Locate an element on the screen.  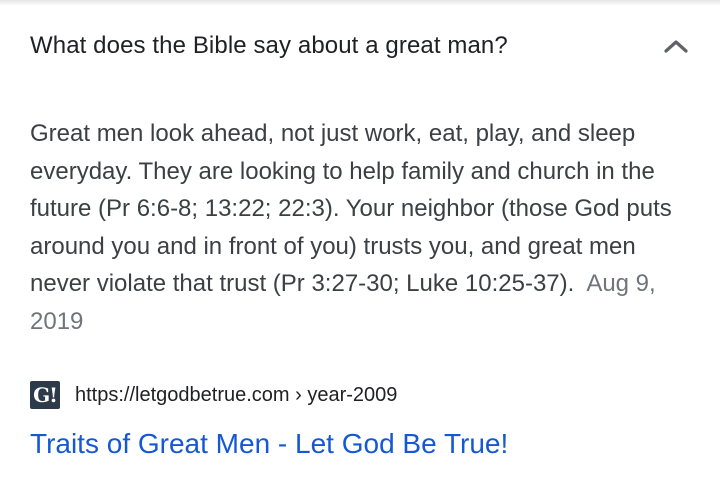
site-favicon: G! is located at coordinates (45, 395).